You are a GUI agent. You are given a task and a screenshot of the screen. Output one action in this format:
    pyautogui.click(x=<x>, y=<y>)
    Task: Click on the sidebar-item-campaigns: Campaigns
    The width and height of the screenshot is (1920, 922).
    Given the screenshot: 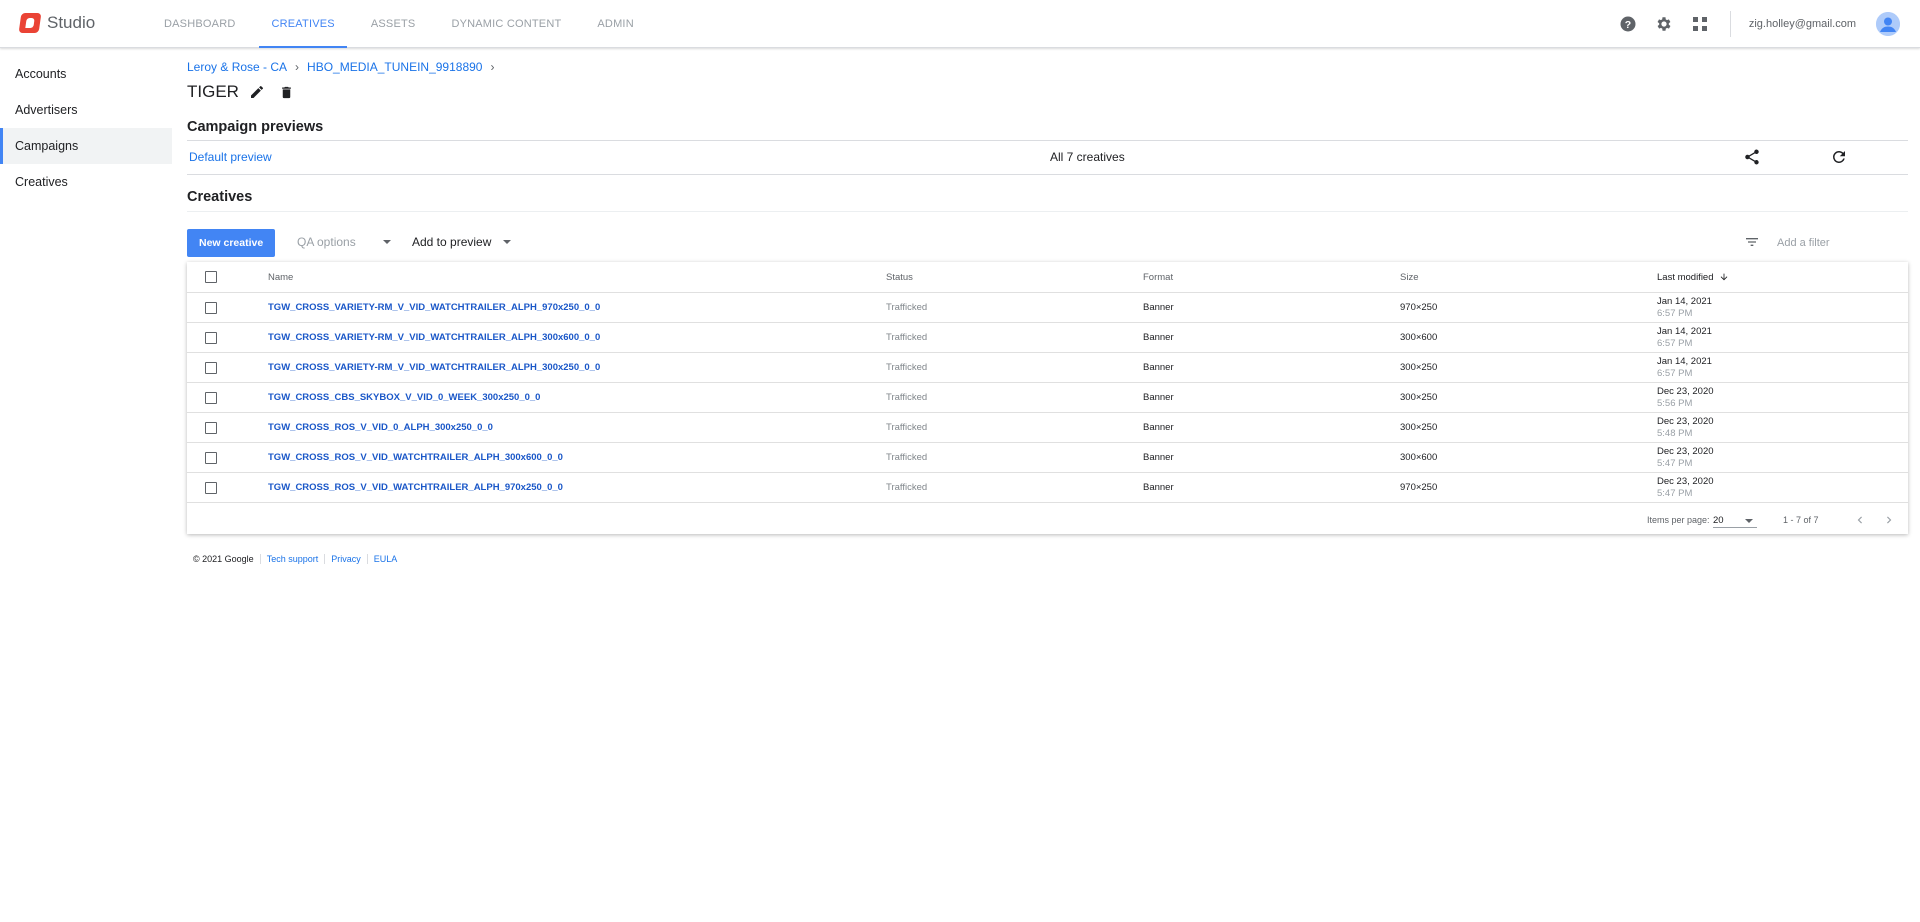 What is the action you would take?
    pyautogui.click(x=86, y=146)
    